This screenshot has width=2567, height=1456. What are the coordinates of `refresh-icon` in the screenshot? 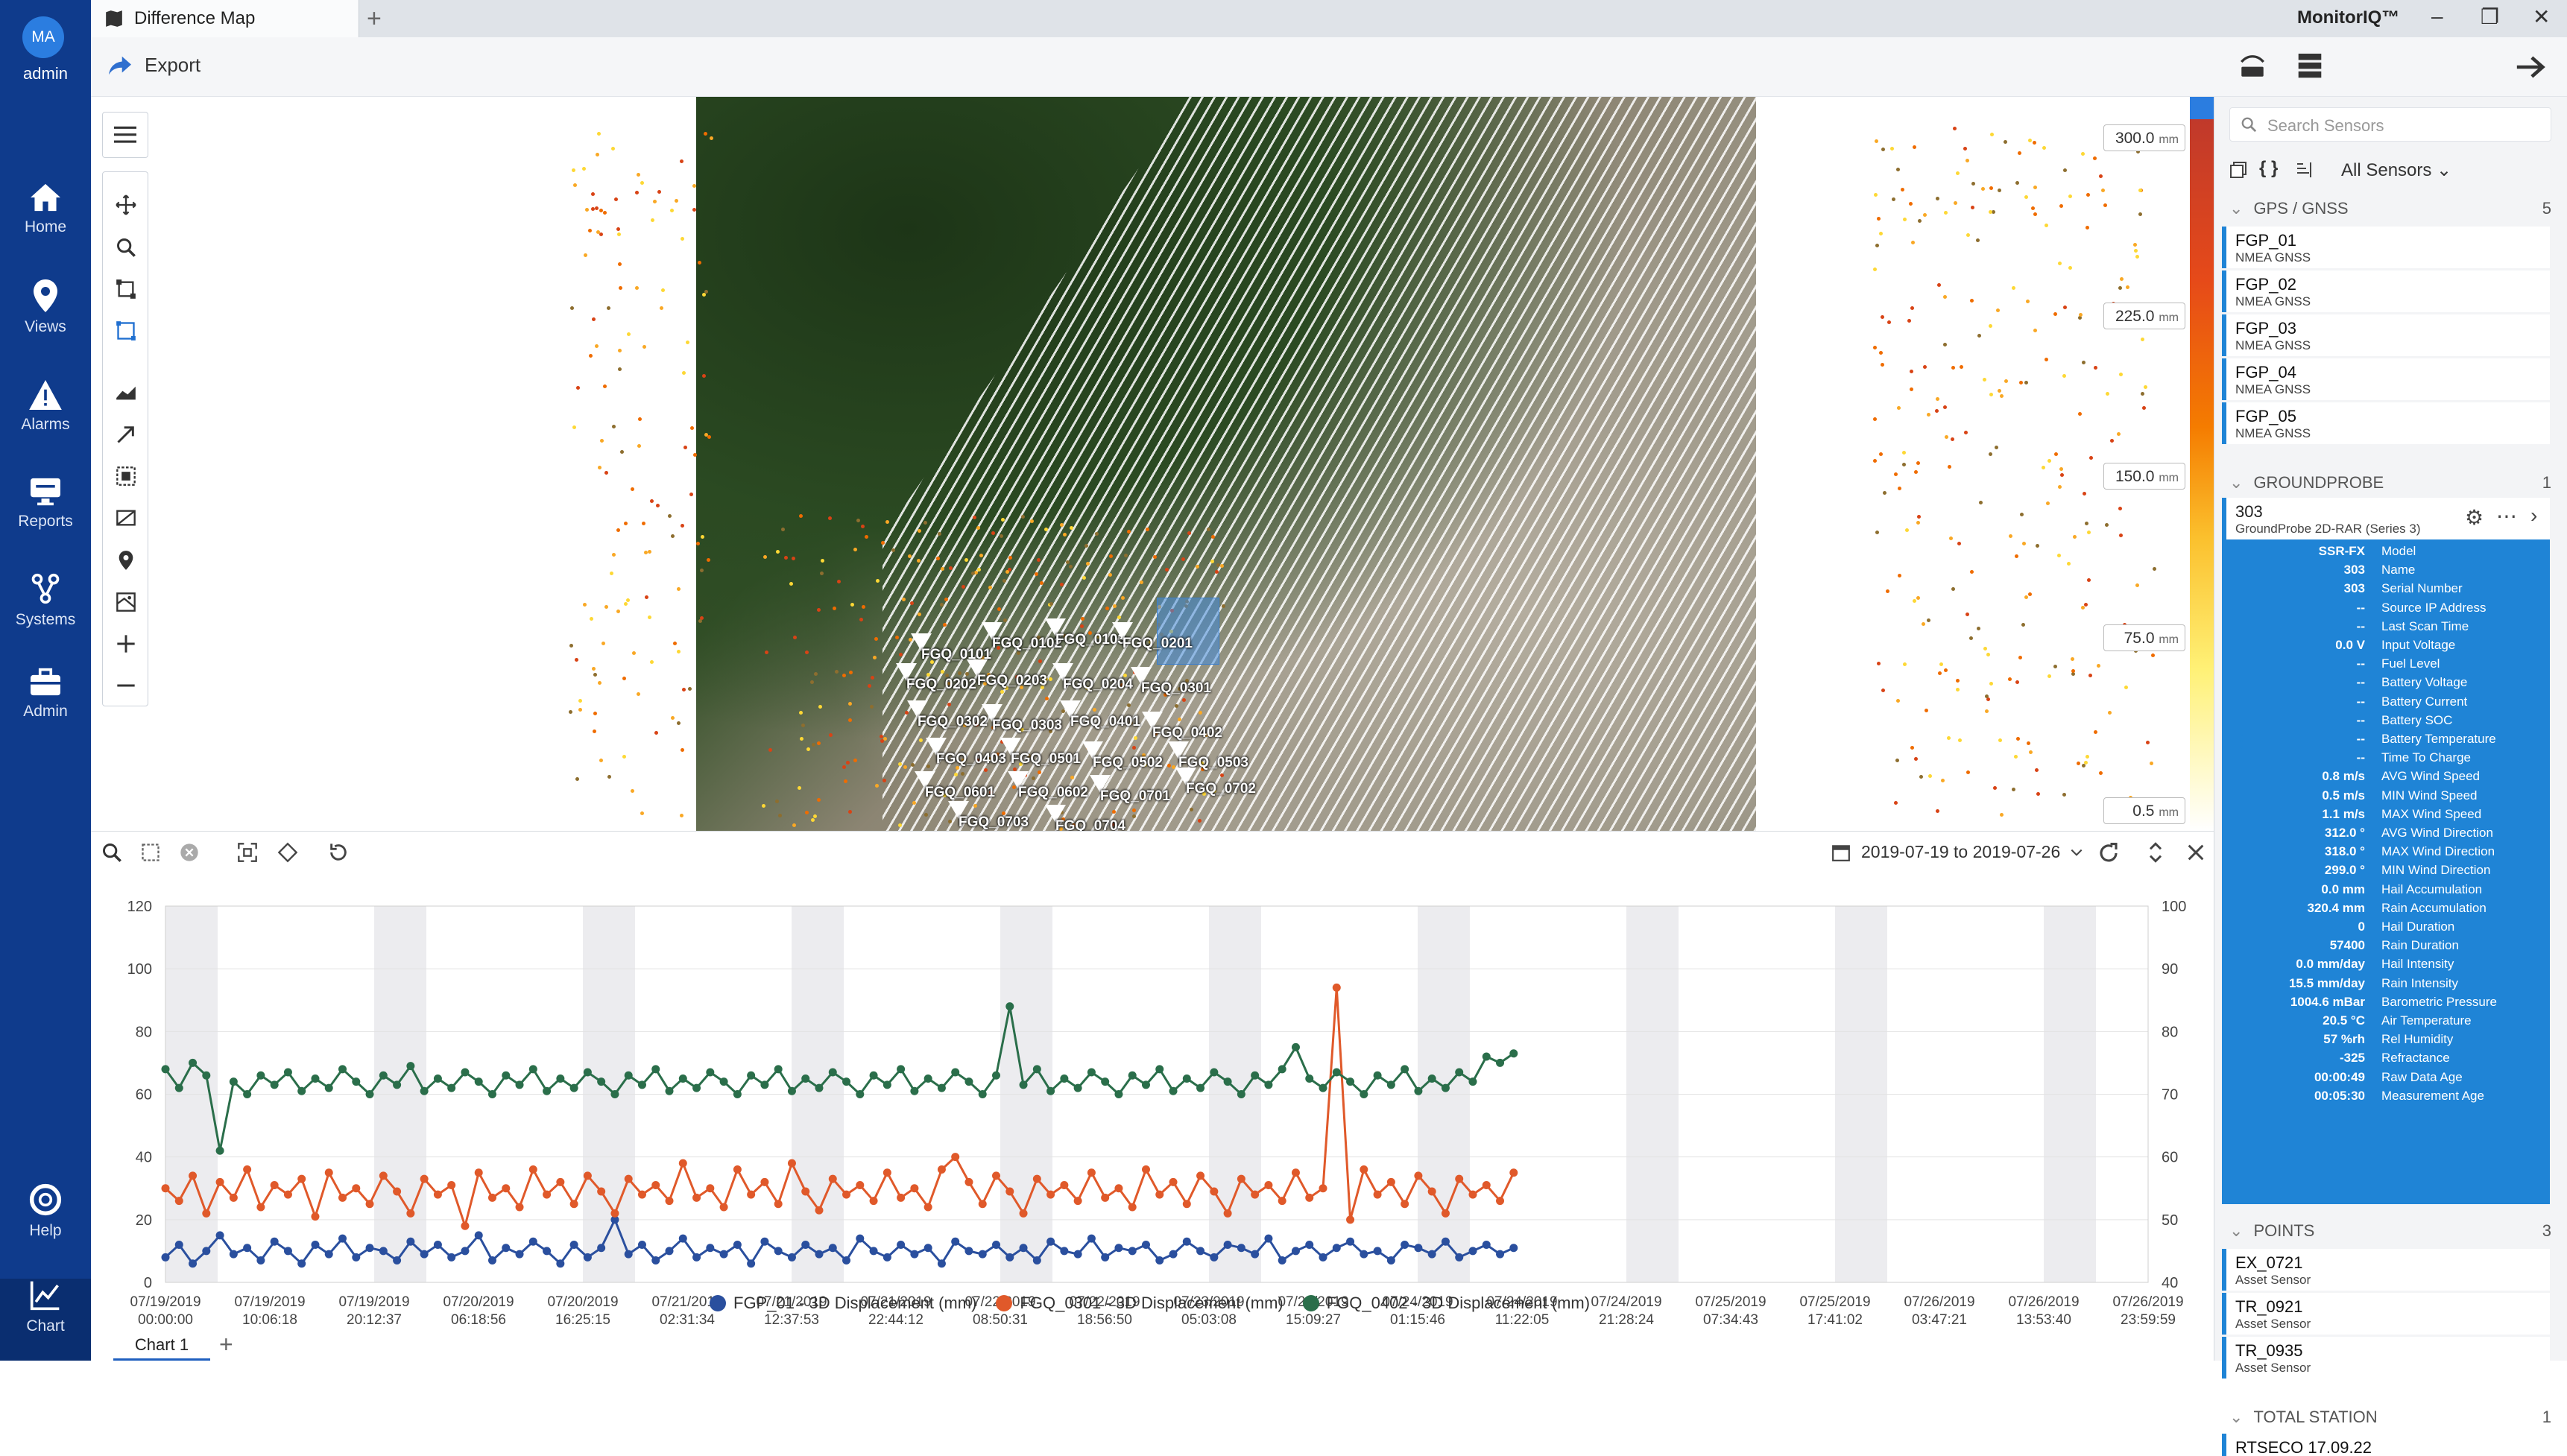 It's located at (2109, 853).